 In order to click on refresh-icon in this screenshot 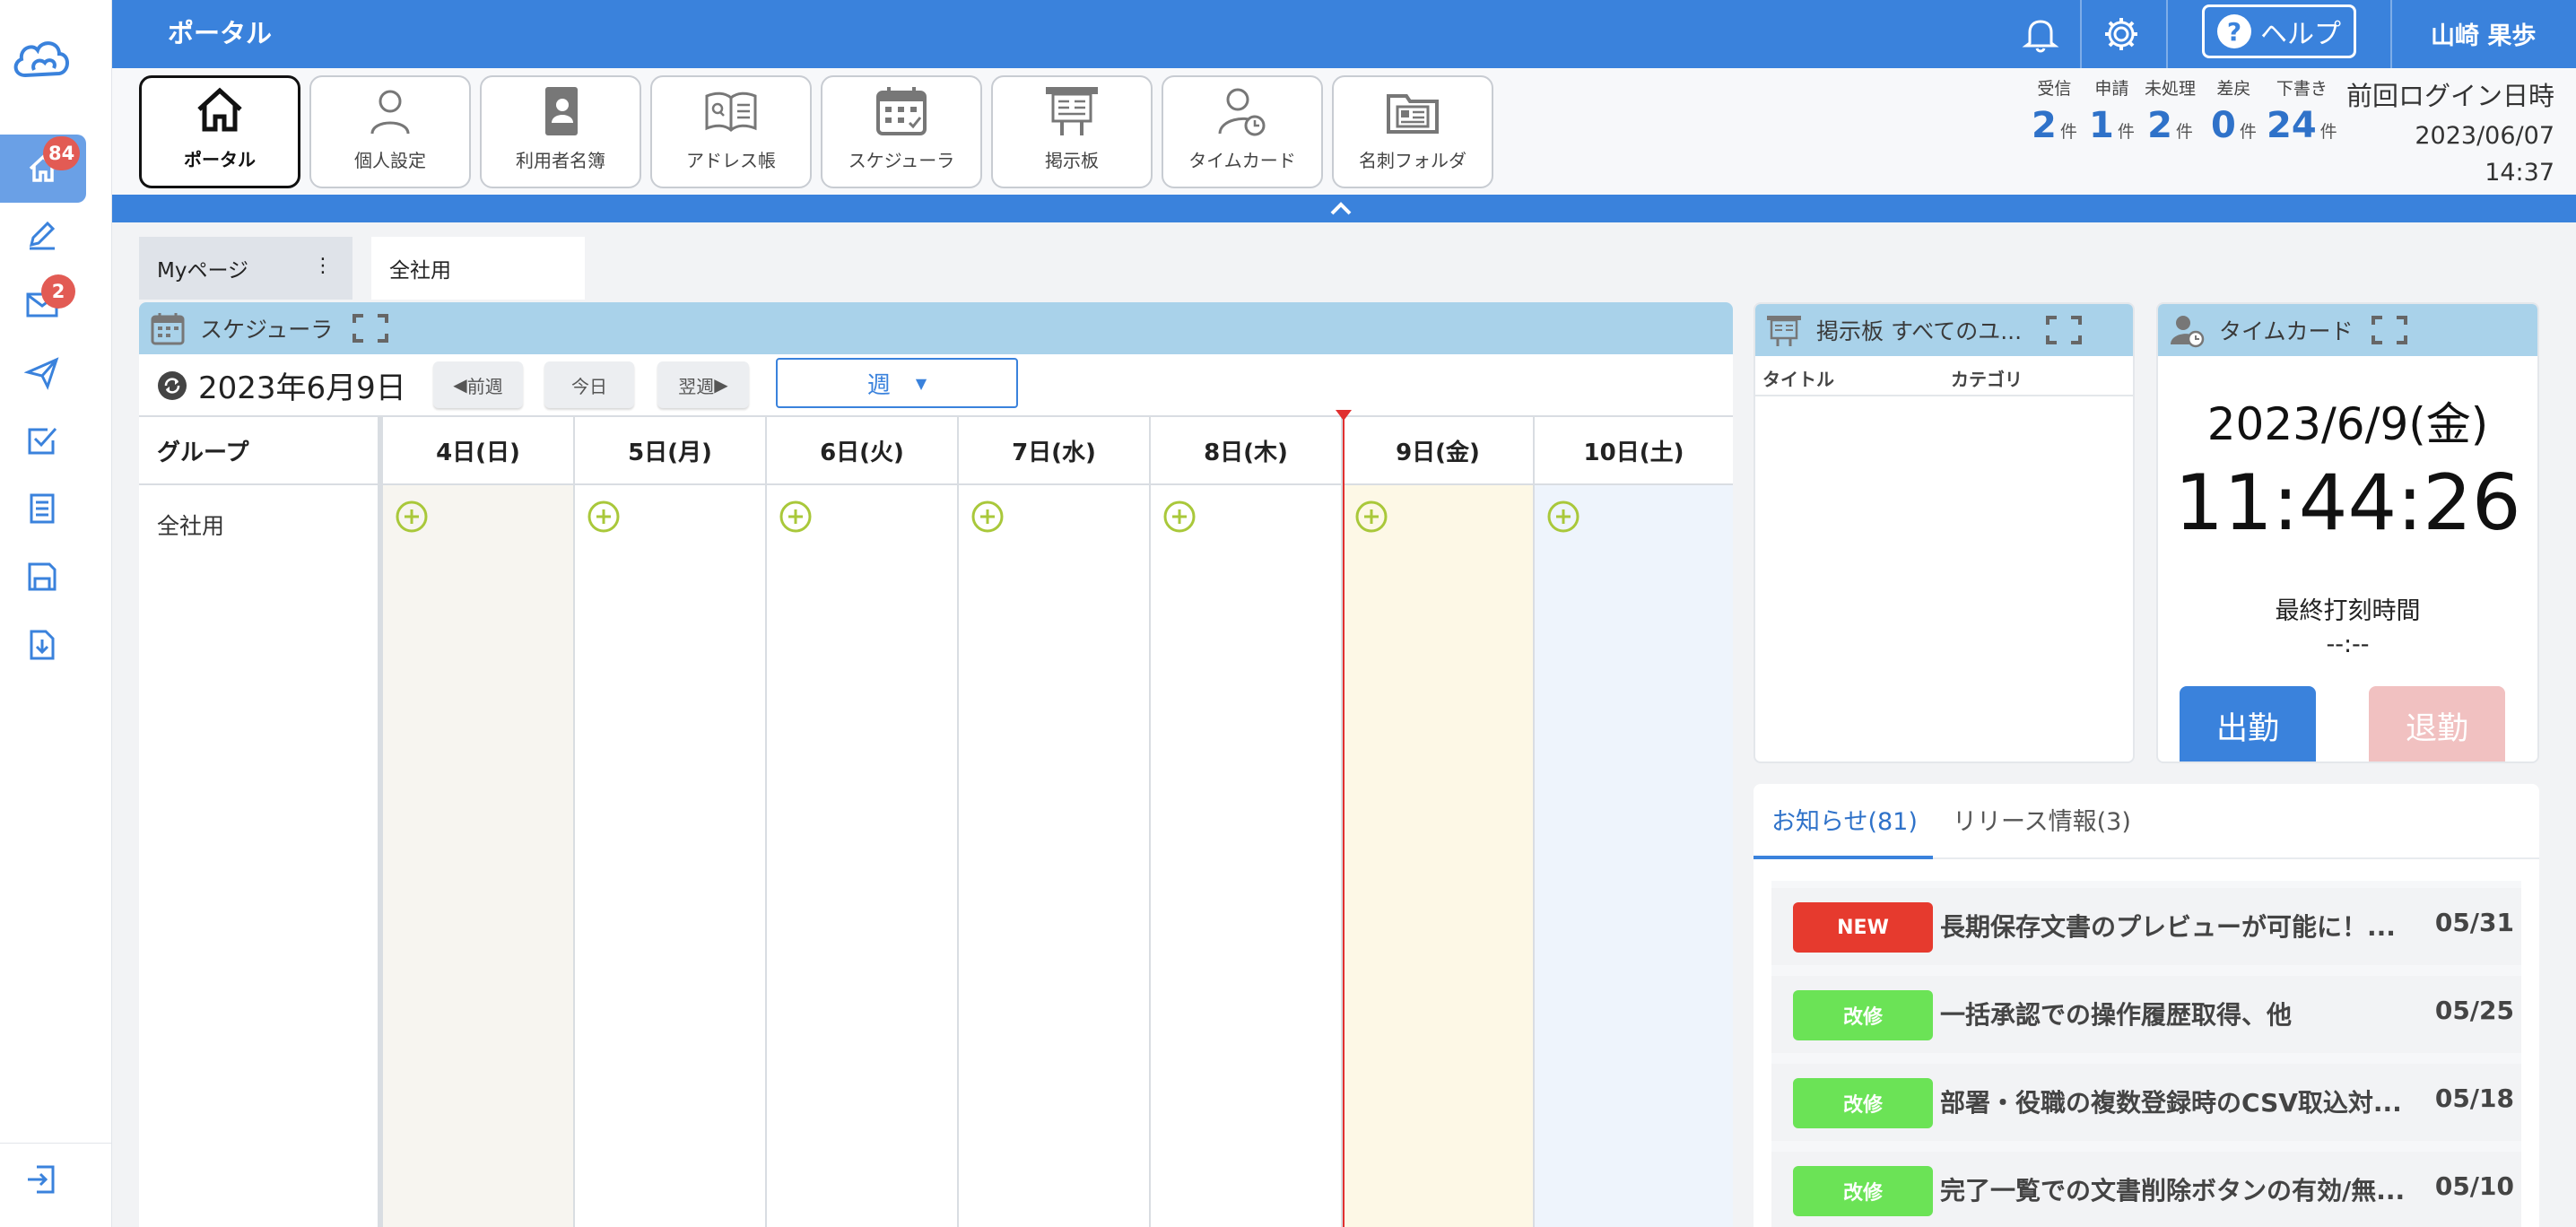, I will do `click(172, 385)`.